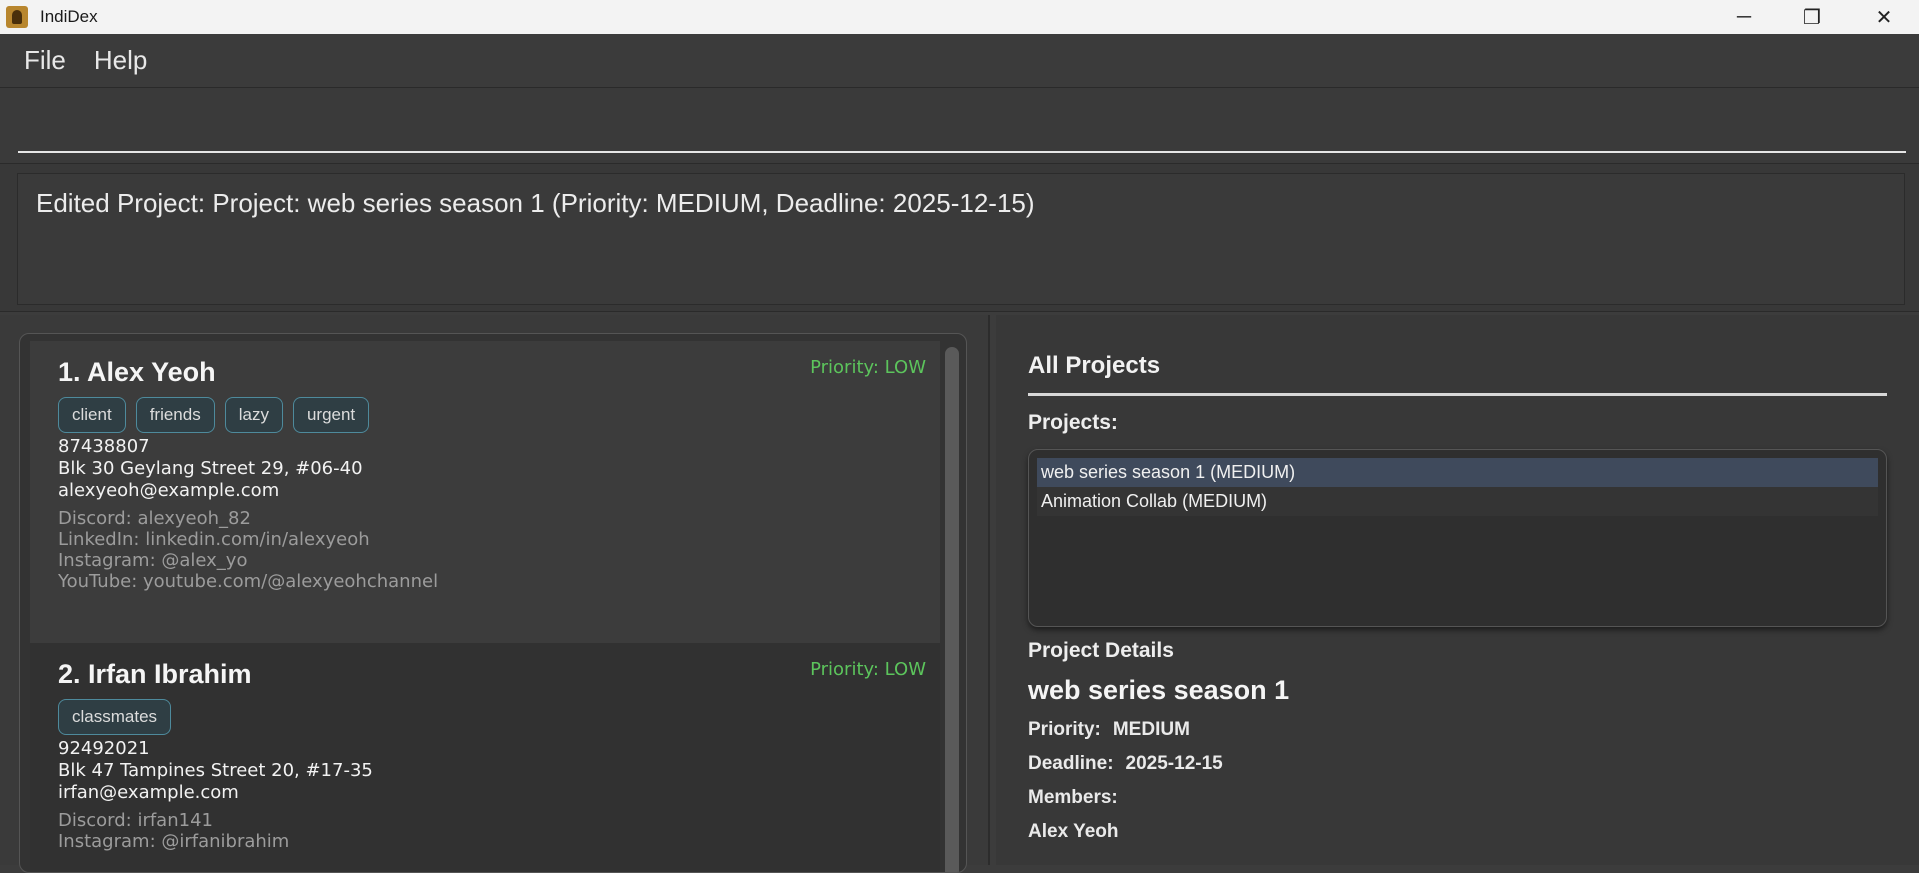 This screenshot has height=873, width=1919. What do you see at coordinates (120, 60) in the screenshot?
I see `menu-help: Help` at bounding box center [120, 60].